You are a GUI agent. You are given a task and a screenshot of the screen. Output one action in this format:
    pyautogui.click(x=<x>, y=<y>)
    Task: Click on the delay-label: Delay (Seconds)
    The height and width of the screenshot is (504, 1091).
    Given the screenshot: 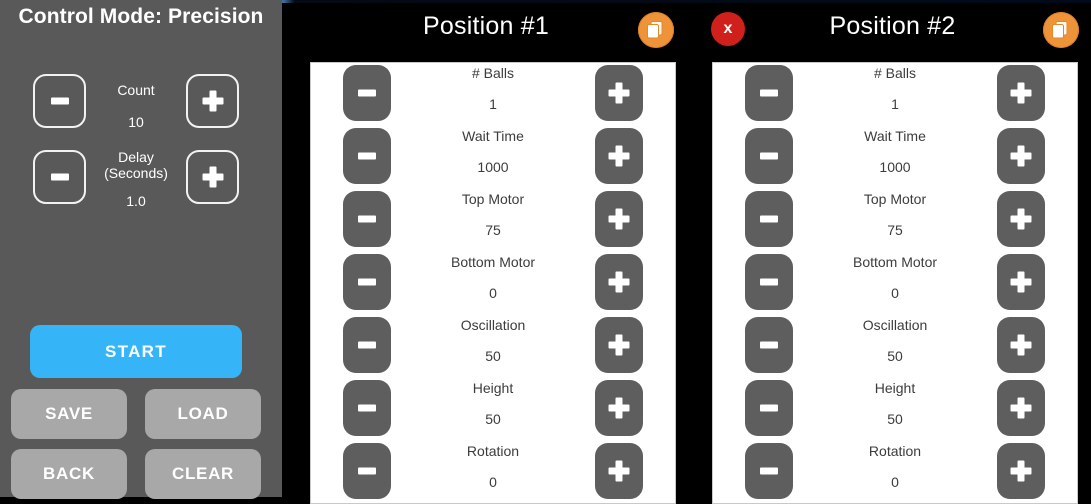 What is the action you would take?
    pyautogui.click(x=136, y=165)
    